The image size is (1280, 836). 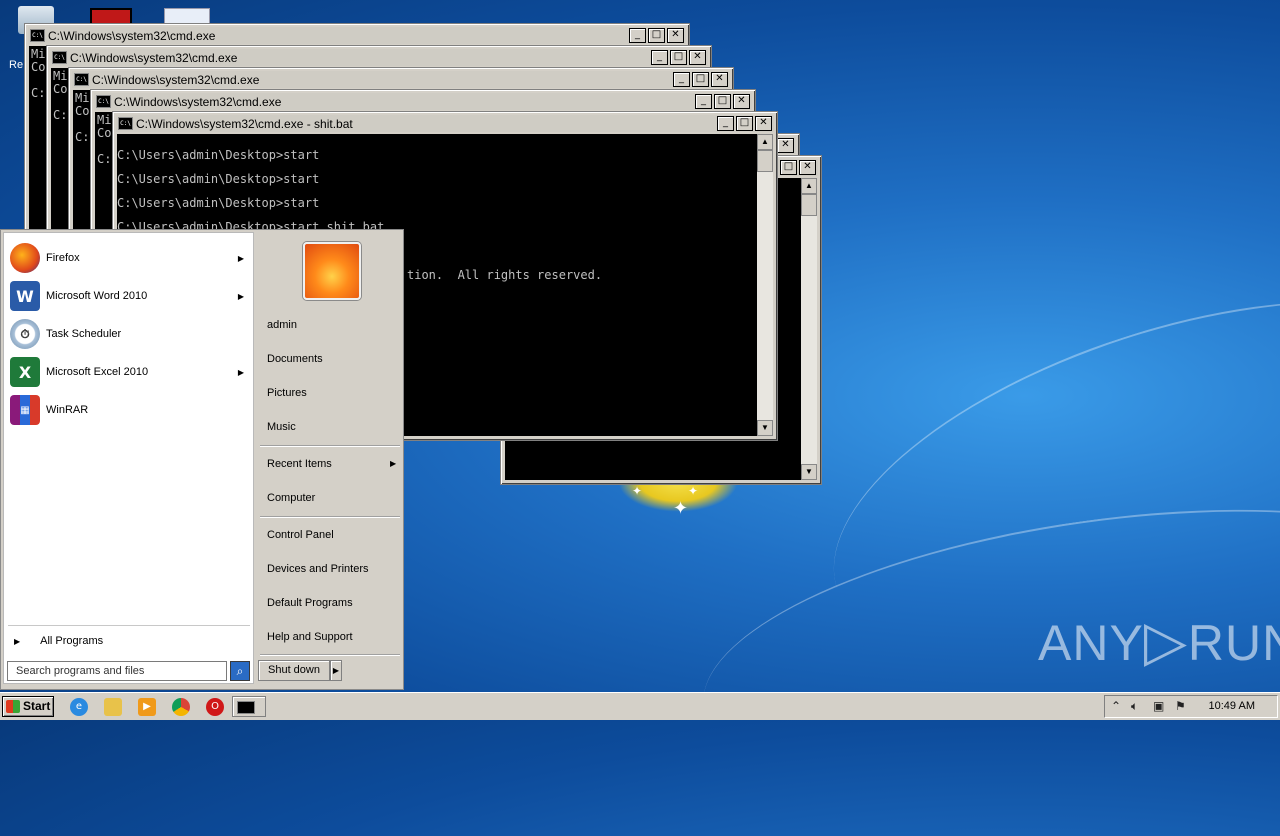 What do you see at coordinates (117, 671) in the screenshot?
I see `search-input: Search programs and files` at bounding box center [117, 671].